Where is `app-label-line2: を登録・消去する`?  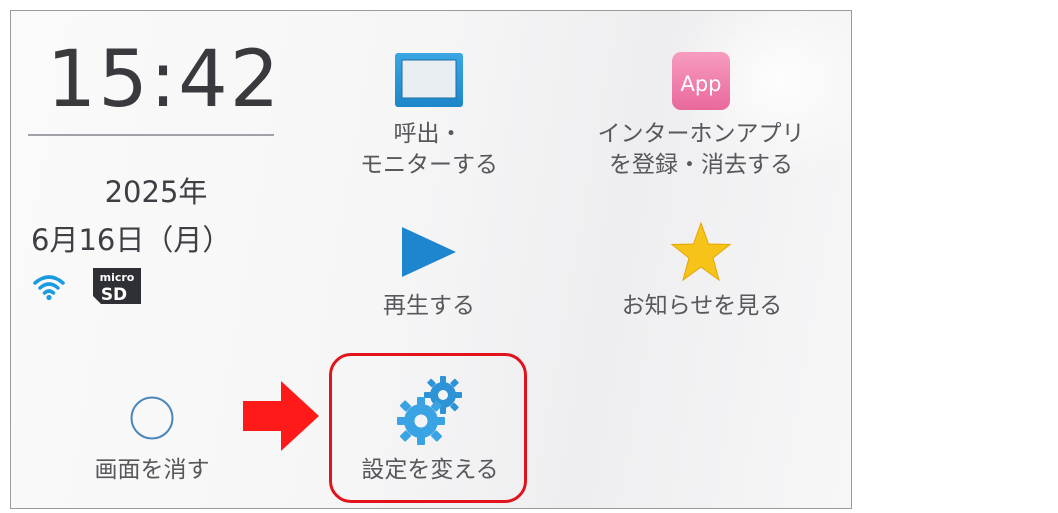
app-label-line2: を登録・消去する is located at coordinates (701, 165).